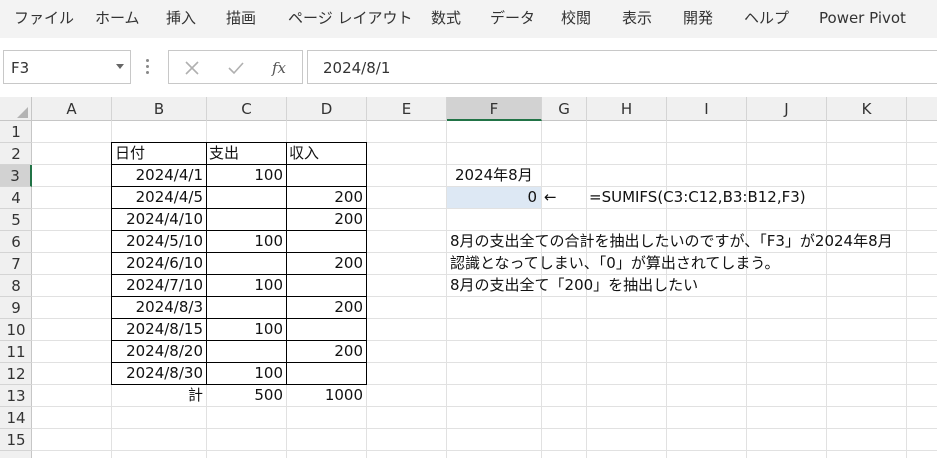  Describe the element at coordinates (157, 197) in the screenshot. I see `cell-b4: 2024/4/5` at that location.